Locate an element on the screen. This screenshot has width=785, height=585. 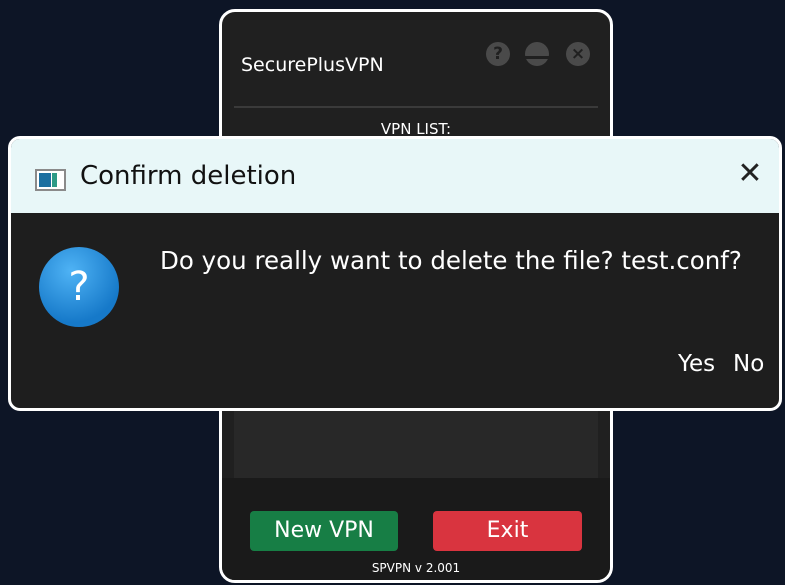
window-app-icon is located at coordinates (50, 180).